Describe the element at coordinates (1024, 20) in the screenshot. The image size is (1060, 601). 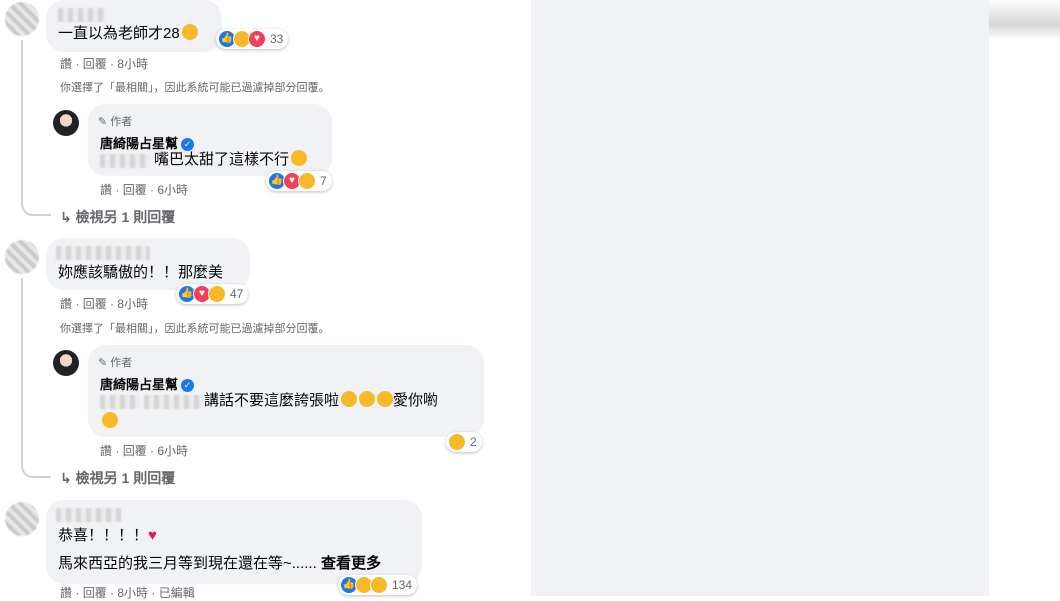
I see `top-right-gradient` at that location.